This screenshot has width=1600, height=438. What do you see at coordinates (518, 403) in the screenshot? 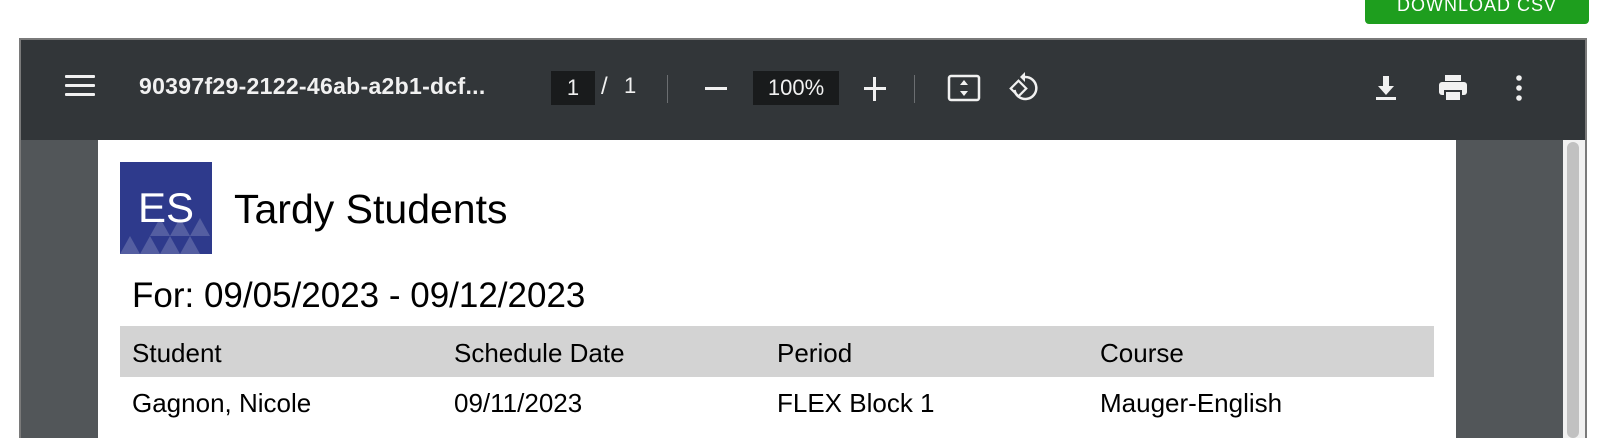
I see `cell-schedule-date: 09/11/2023` at bounding box center [518, 403].